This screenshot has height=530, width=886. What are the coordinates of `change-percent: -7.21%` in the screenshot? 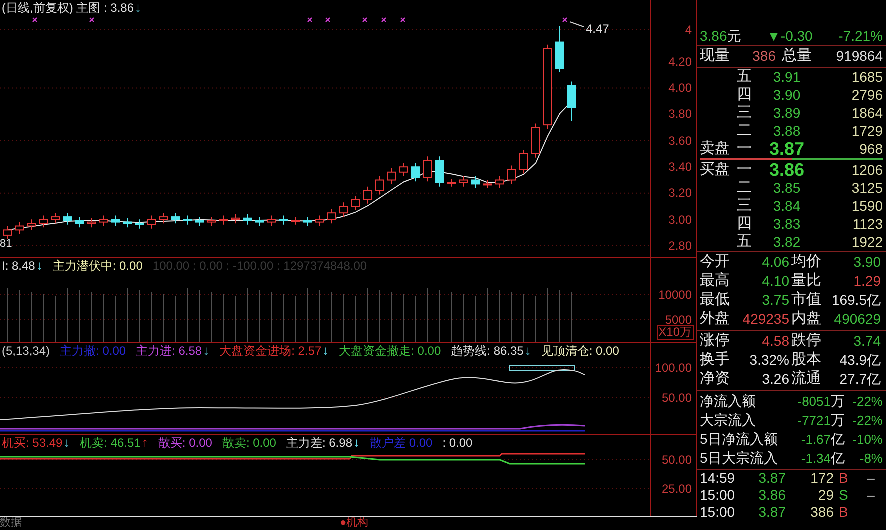 It's located at (860, 36).